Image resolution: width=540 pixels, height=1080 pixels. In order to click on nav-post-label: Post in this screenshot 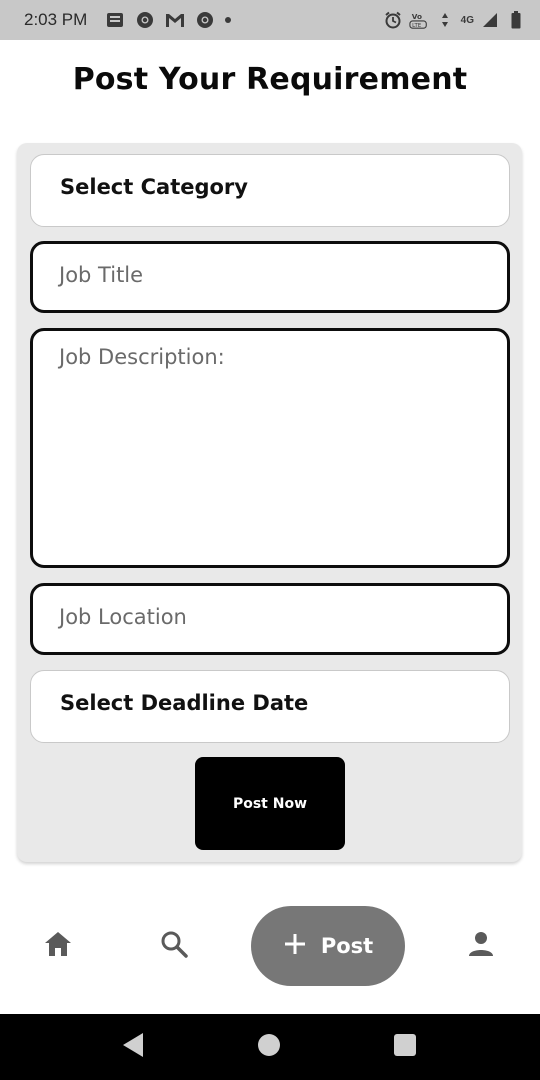, I will do `click(347, 946)`.